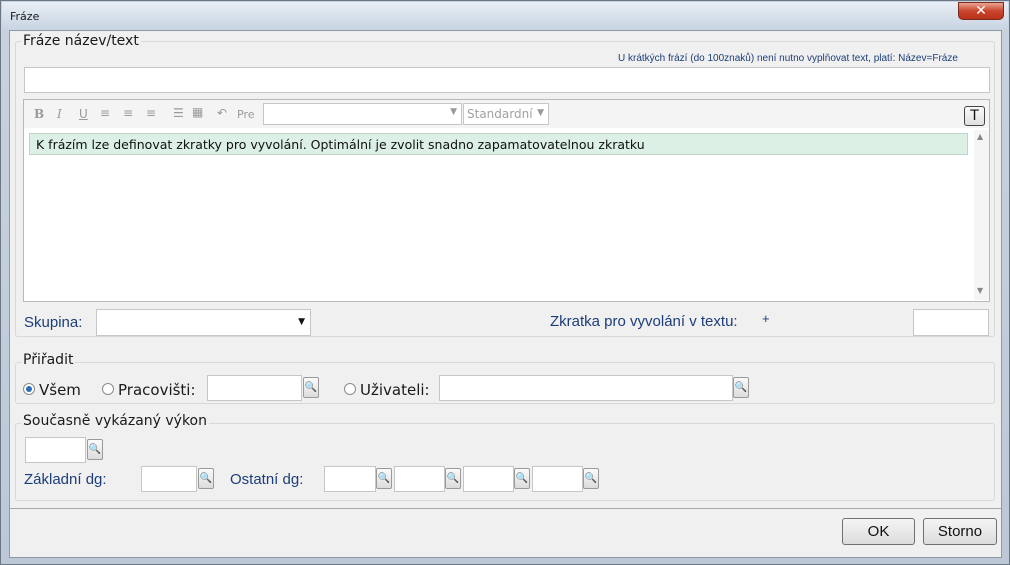  I want to click on radio-workplace, so click(108, 389).